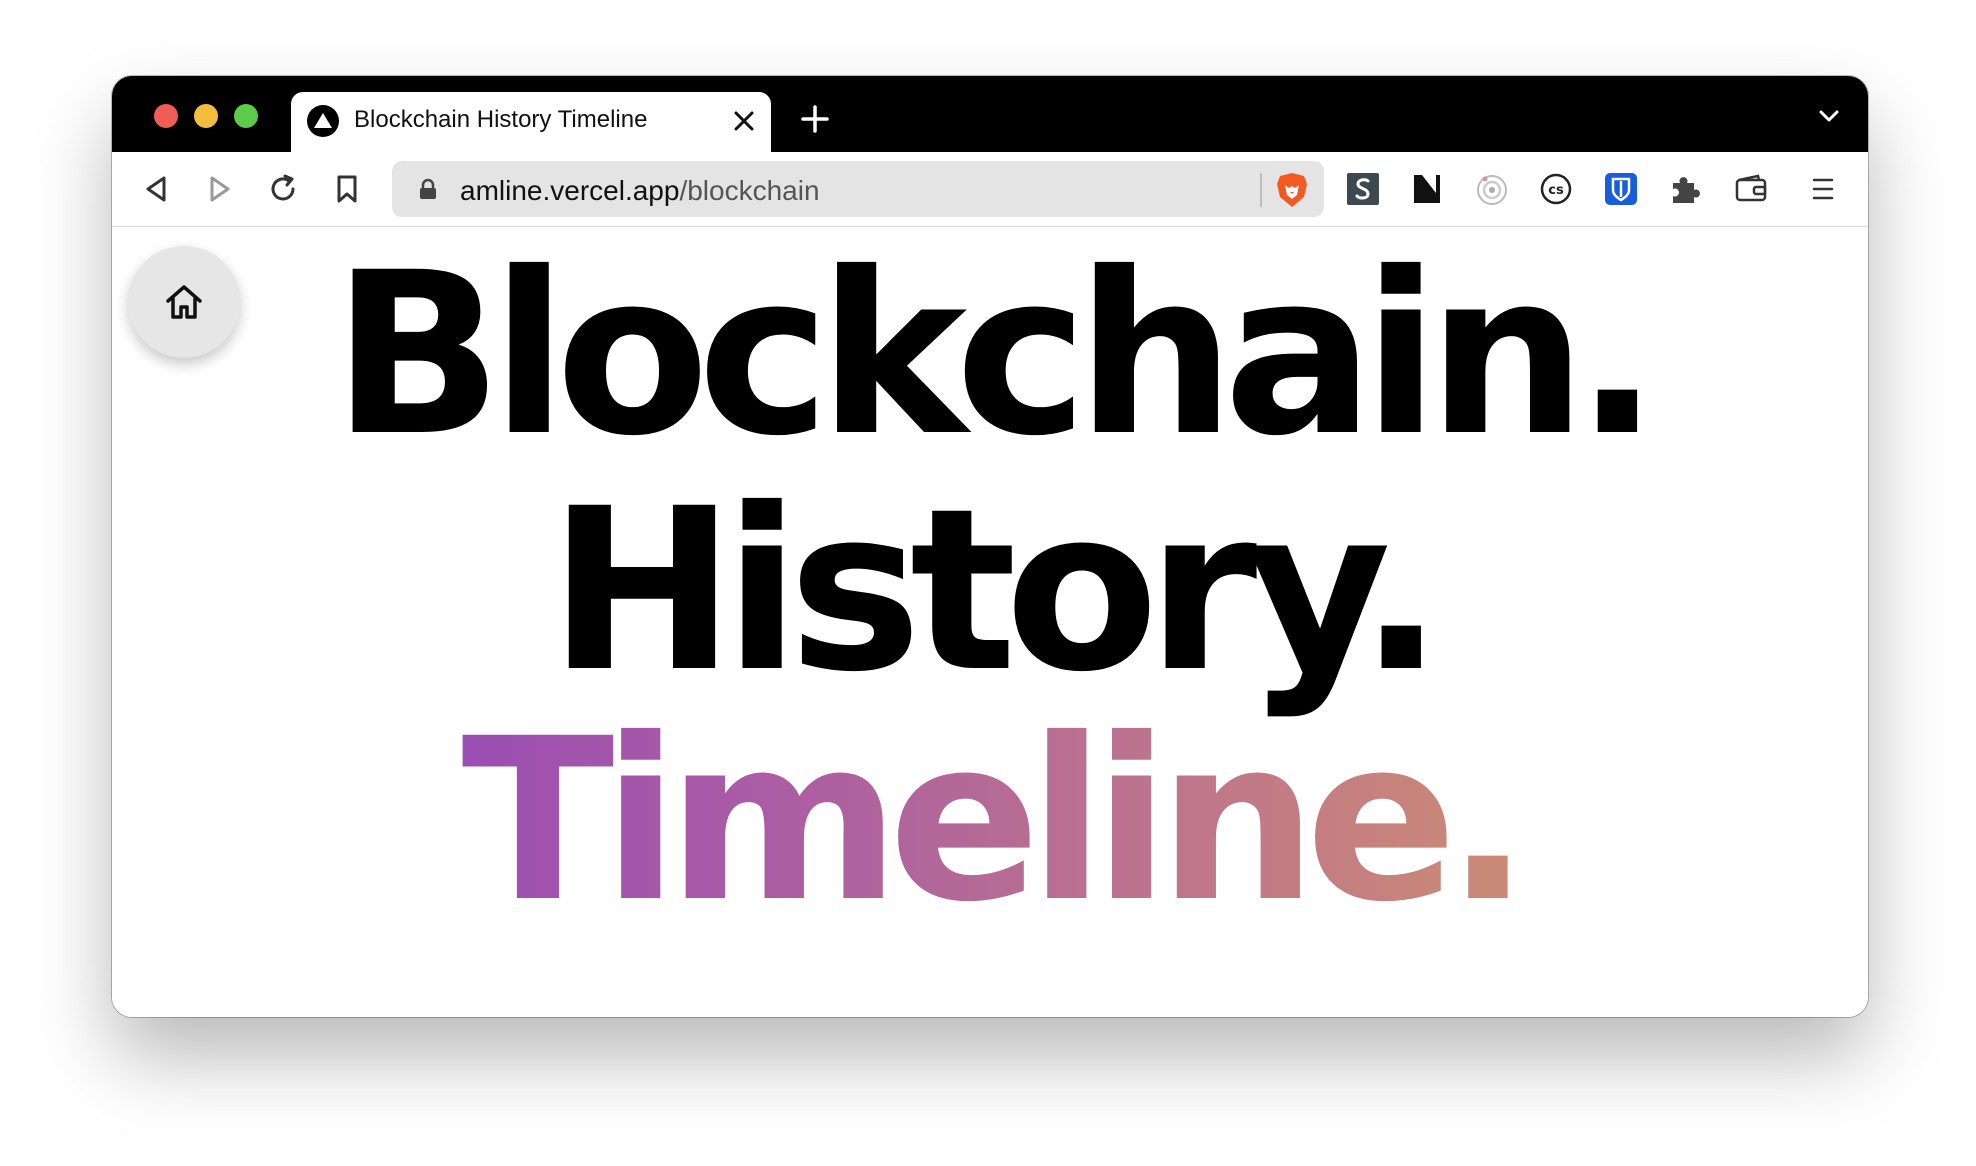 This screenshot has height=1166, width=1976. Describe the element at coordinates (501, 119) in the screenshot. I see `tab-title: Blockchain History Timeline` at that location.